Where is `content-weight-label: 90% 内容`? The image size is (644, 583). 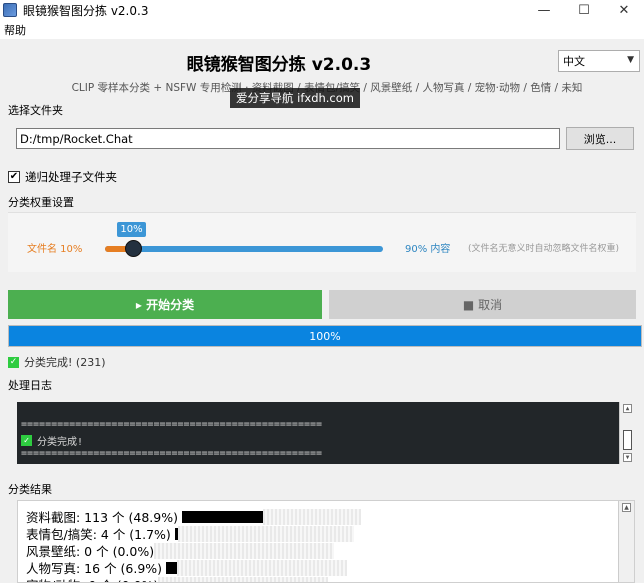
content-weight-label: 90% 内容 is located at coordinates (428, 249).